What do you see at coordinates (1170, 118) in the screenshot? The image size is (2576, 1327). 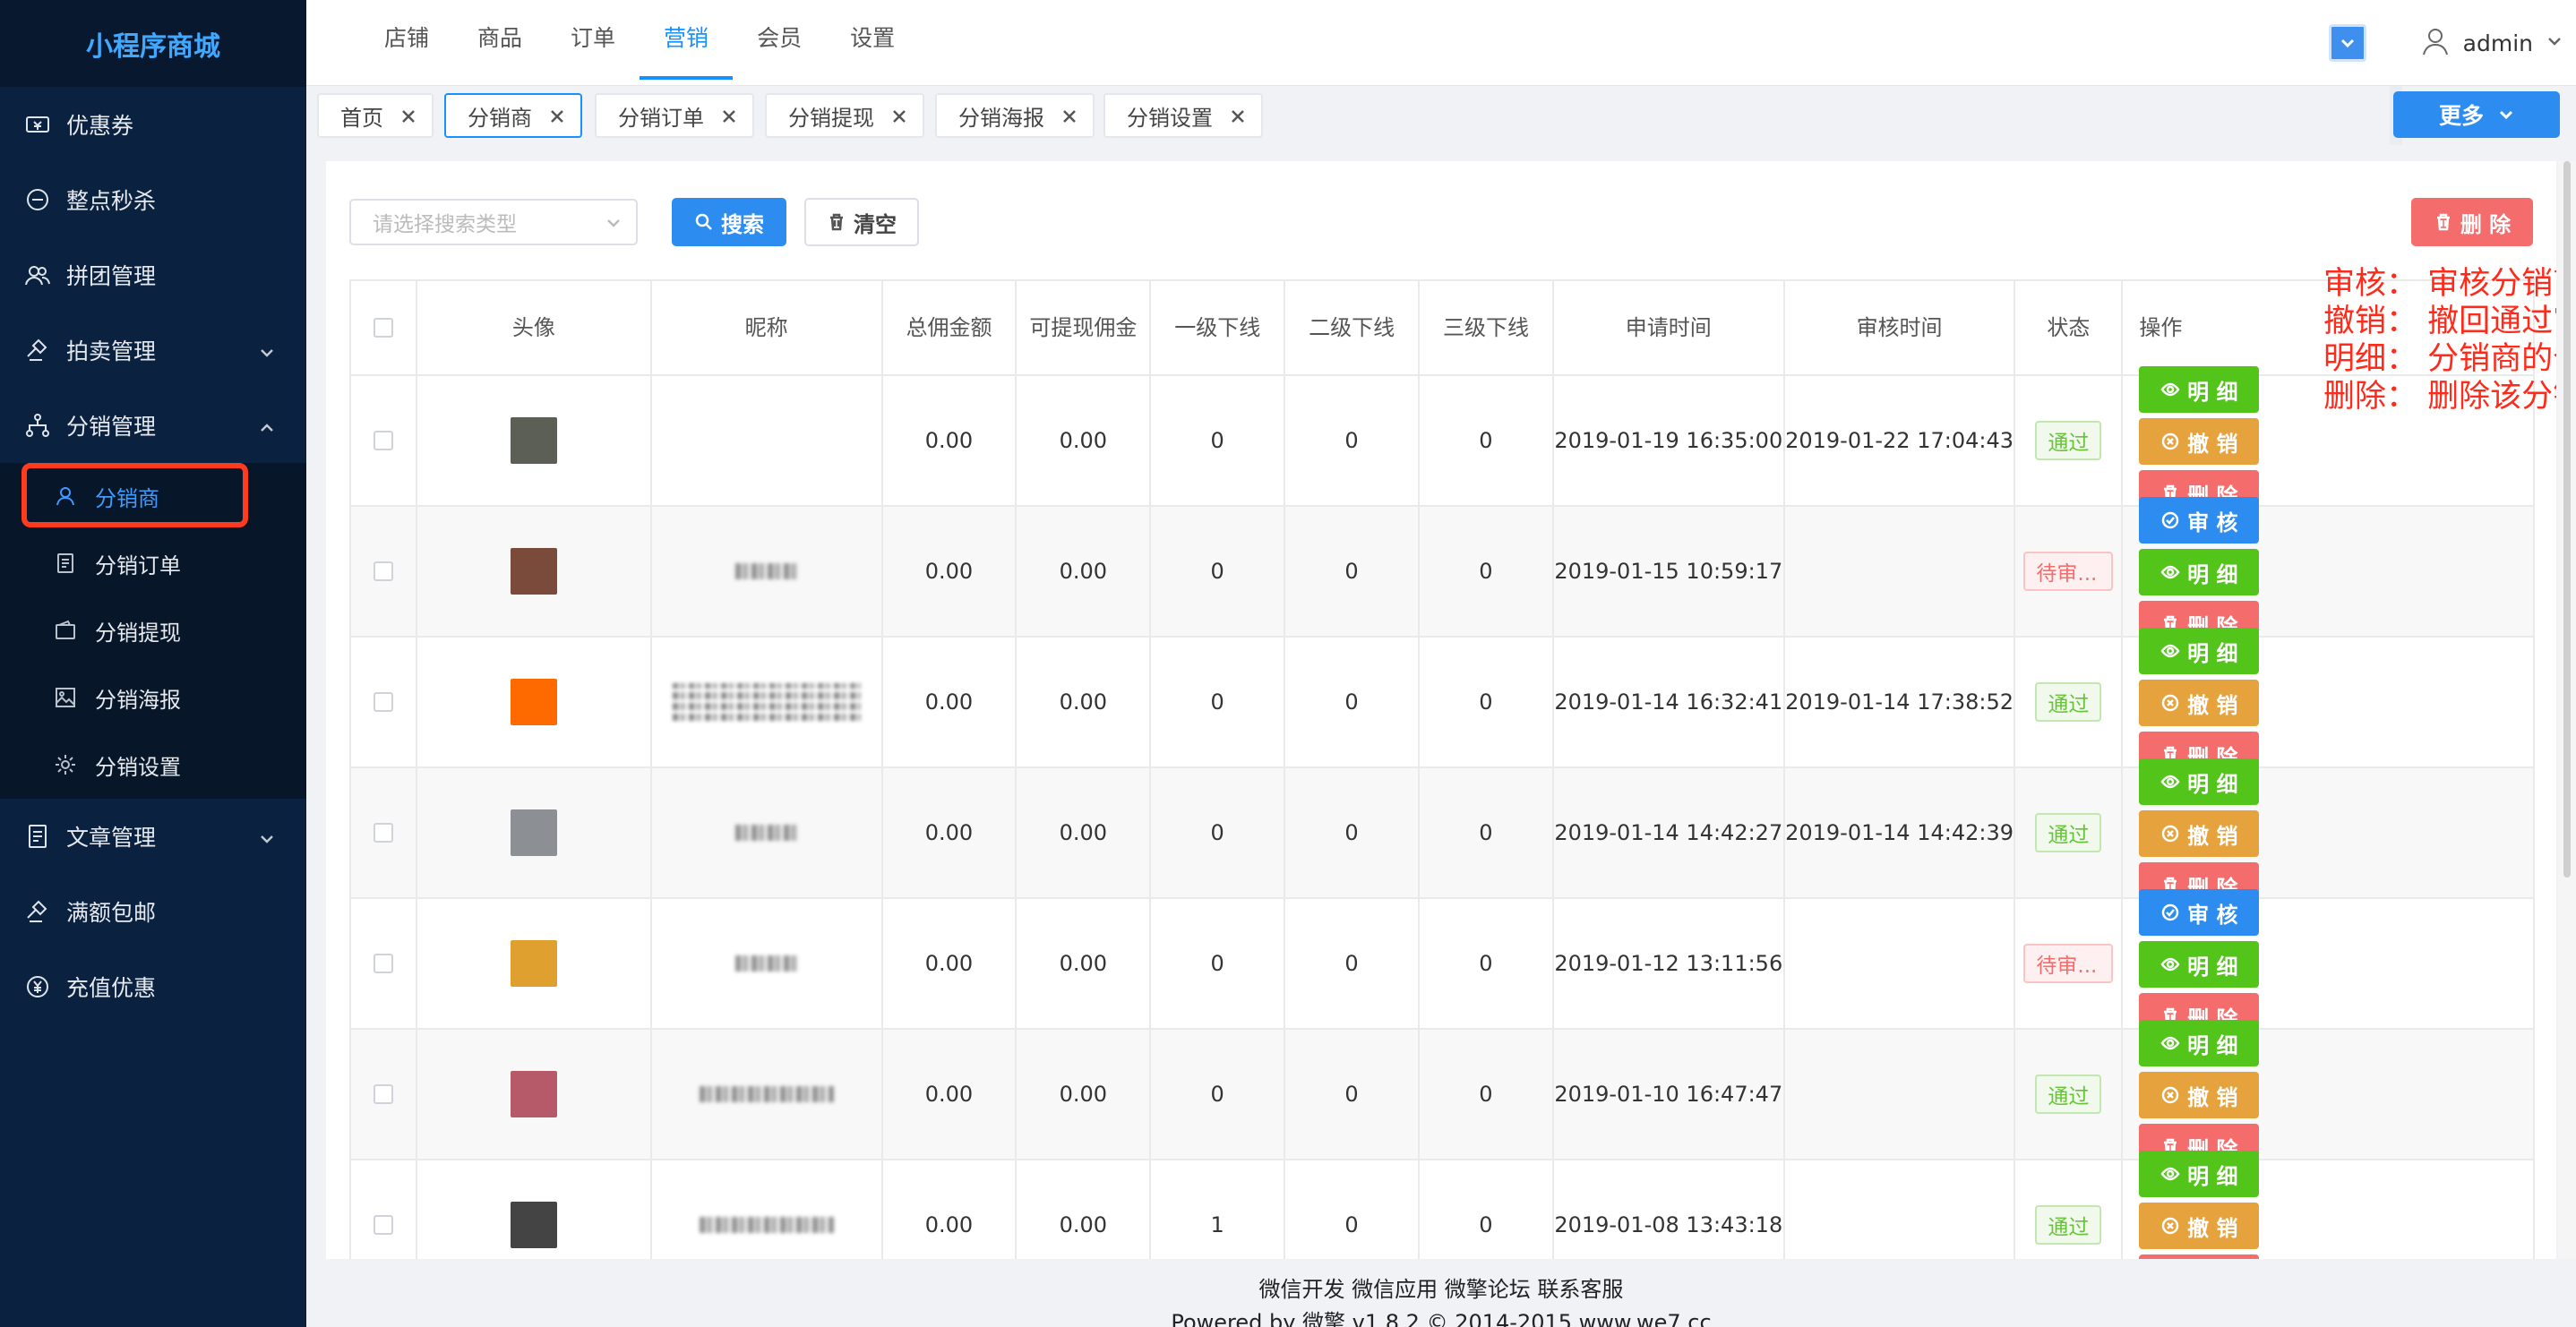 I see `tab-label: 分销设置` at bounding box center [1170, 118].